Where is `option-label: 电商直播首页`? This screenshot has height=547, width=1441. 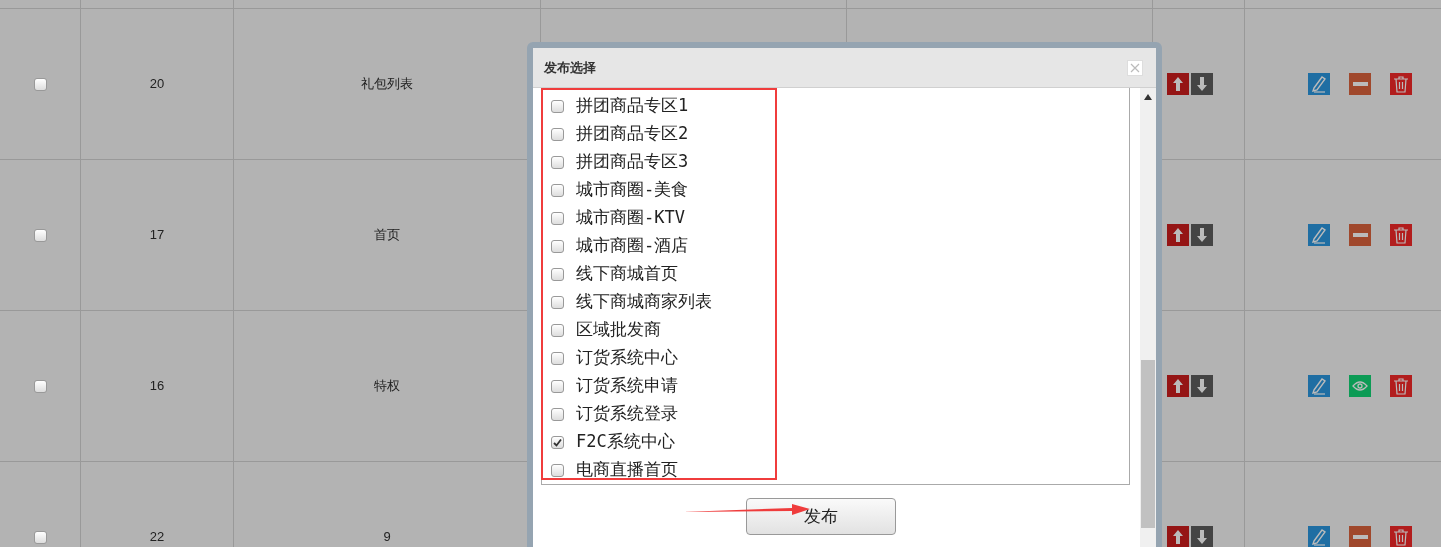 option-label: 电商直播首页 is located at coordinates (627, 470).